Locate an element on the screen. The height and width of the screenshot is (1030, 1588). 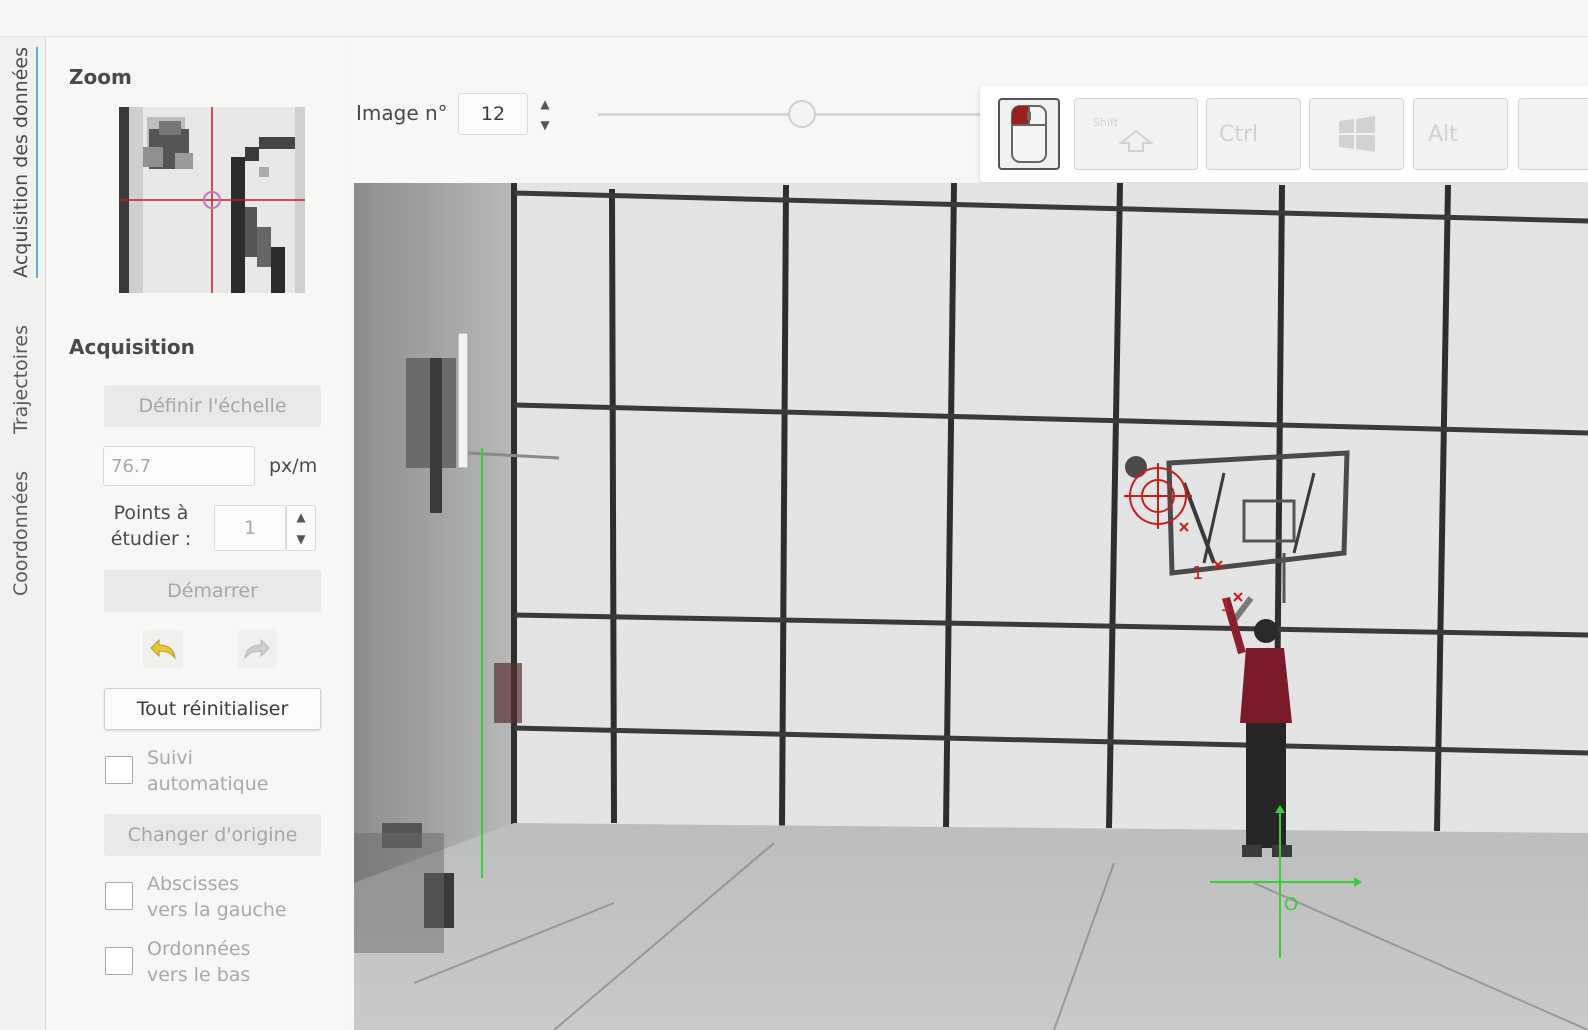
title-bar is located at coordinates (794, 18).